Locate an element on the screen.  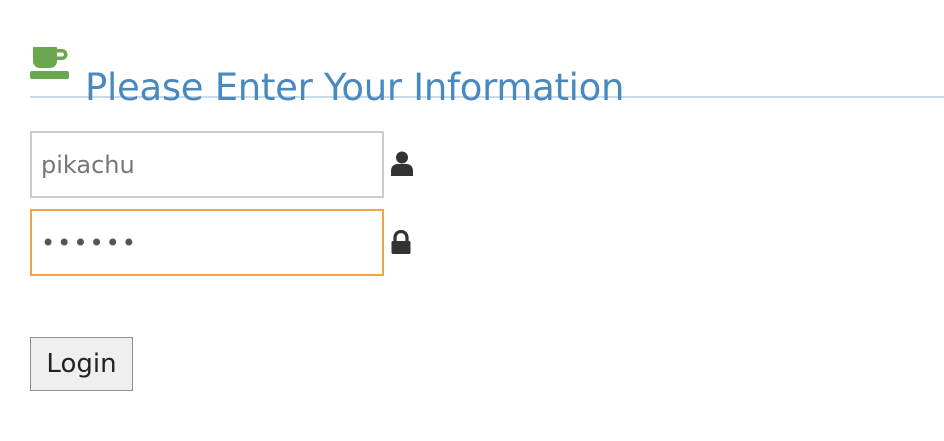
username-input is located at coordinates (207, 164).